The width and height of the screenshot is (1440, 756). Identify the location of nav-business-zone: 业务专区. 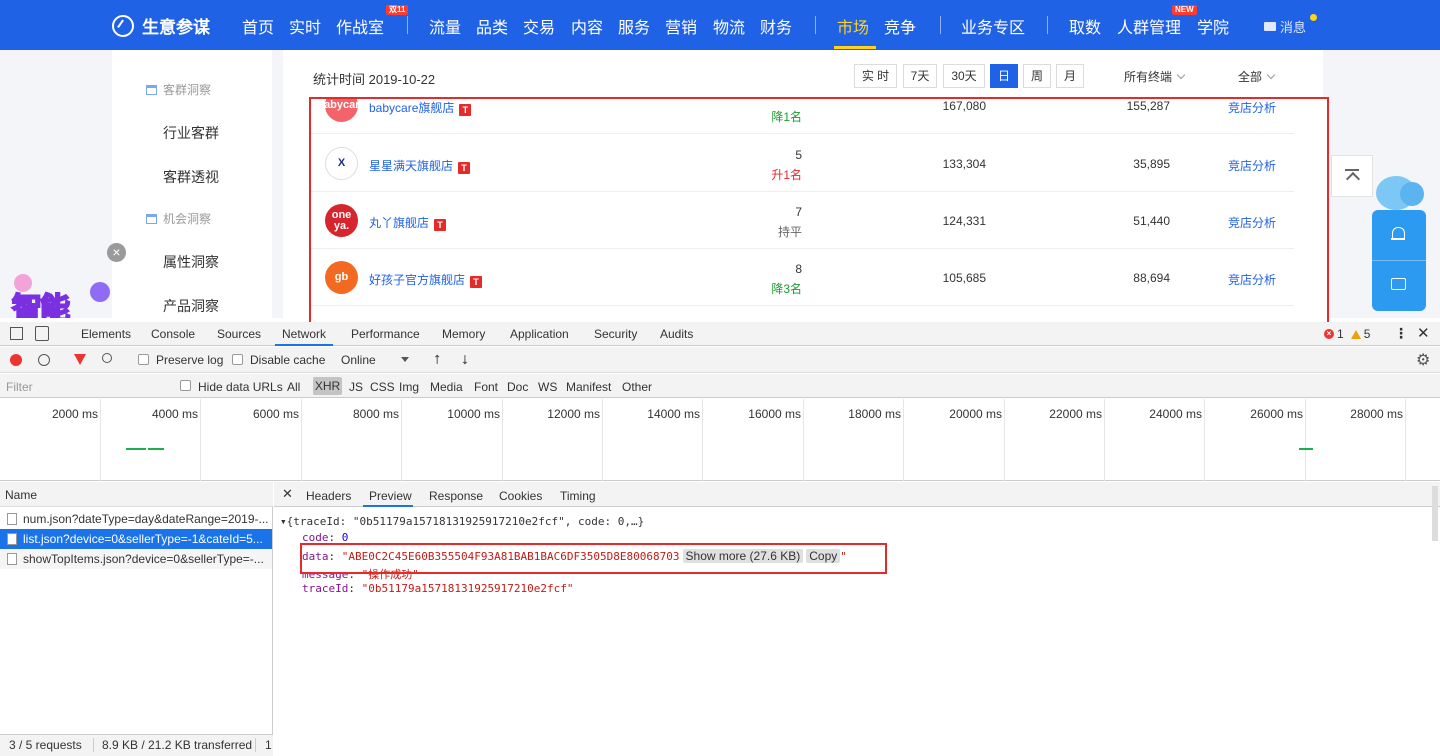
(993, 26).